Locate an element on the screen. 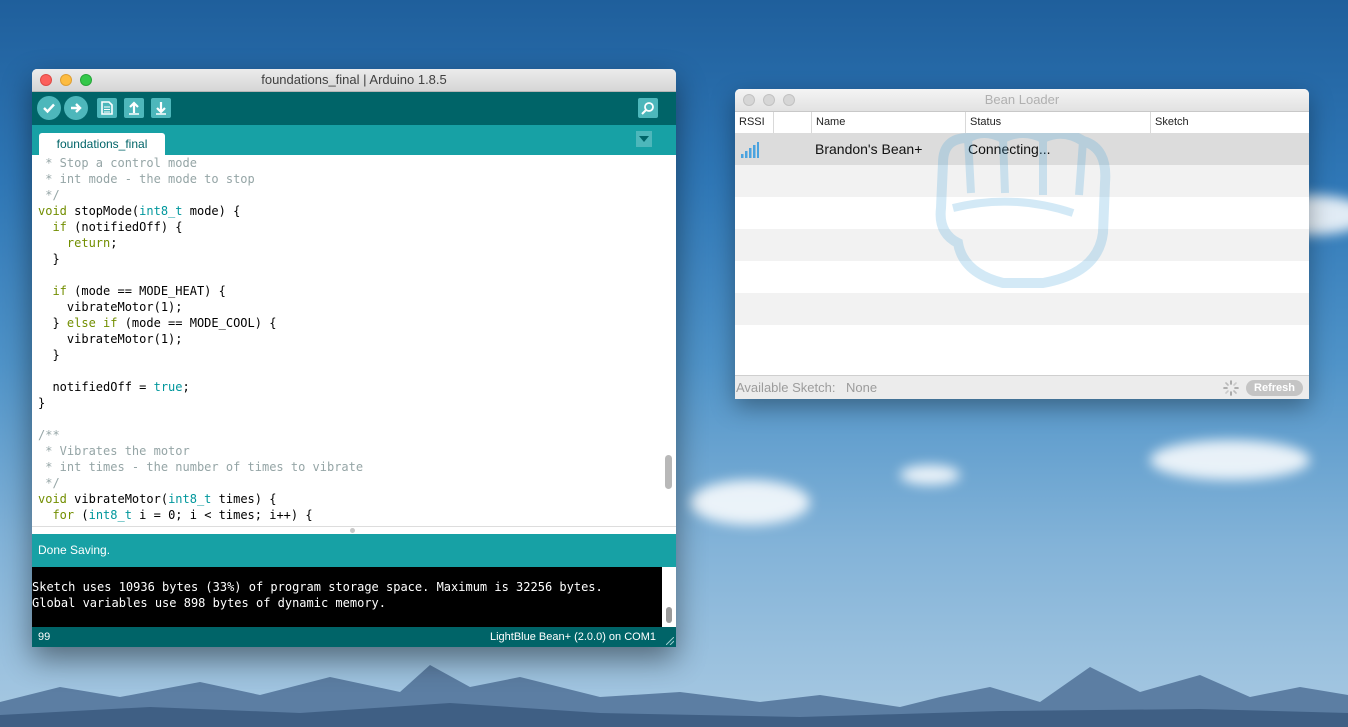 Image resolution: width=1348 pixels, height=727 pixels. tab-bar: foundations_final is located at coordinates (354, 140).